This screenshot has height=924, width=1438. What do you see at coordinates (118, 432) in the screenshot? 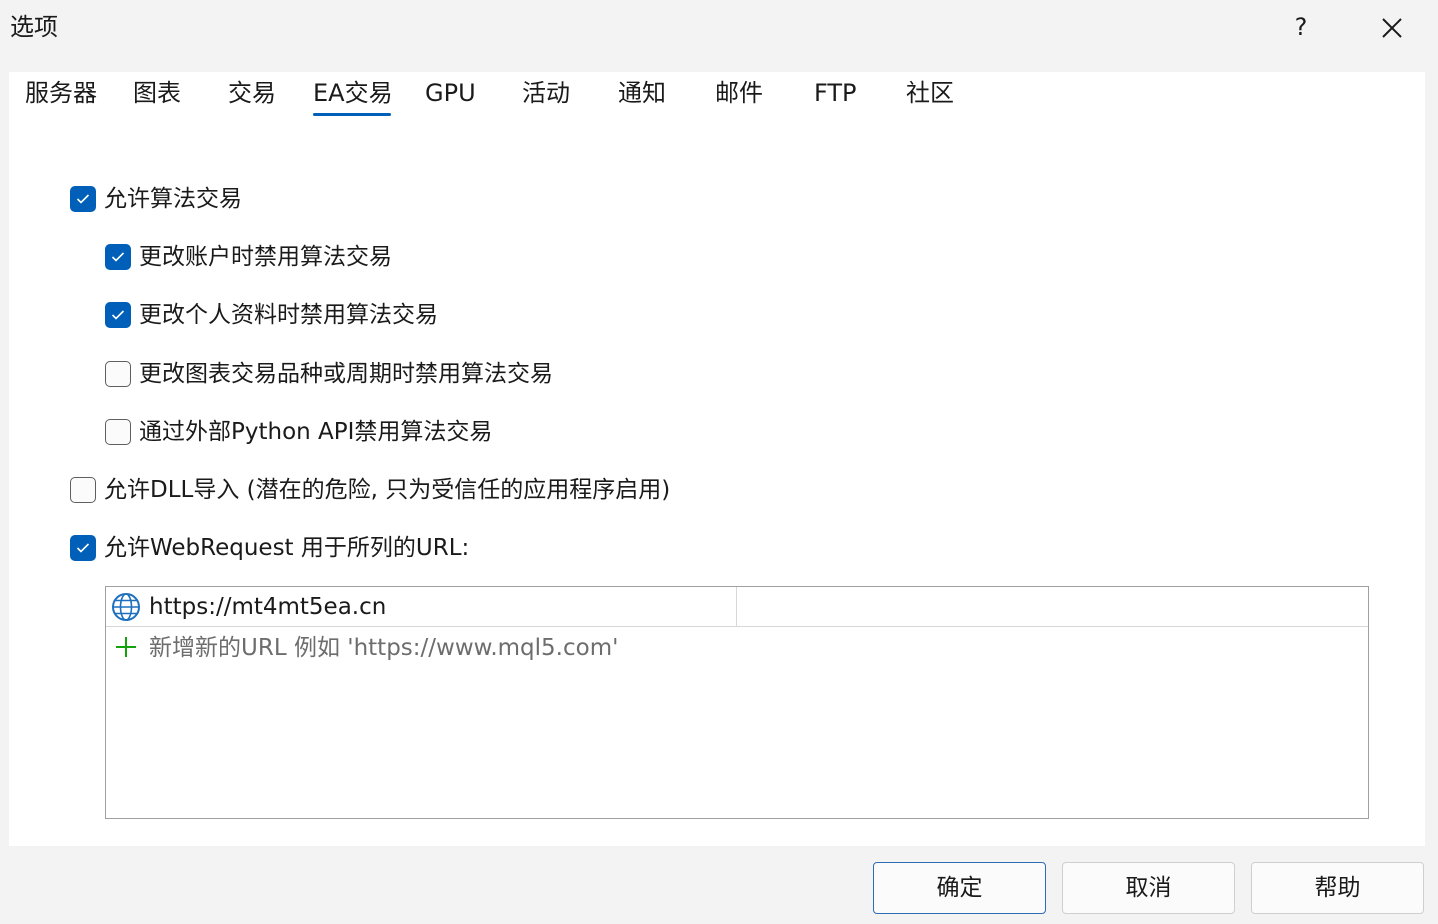
I see `disable-via-python-checkbox` at bounding box center [118, 432].